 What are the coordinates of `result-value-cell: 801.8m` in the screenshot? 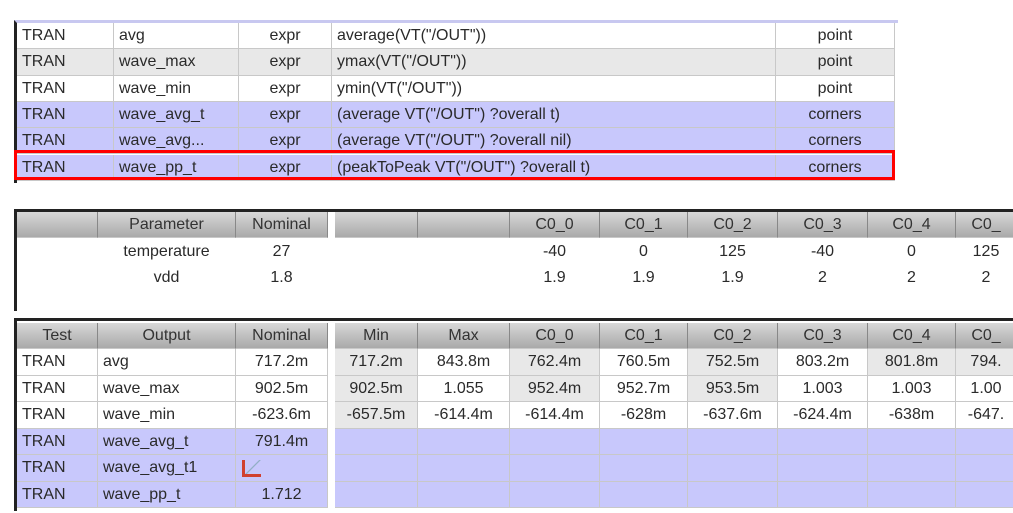 It's located at (912, 362).